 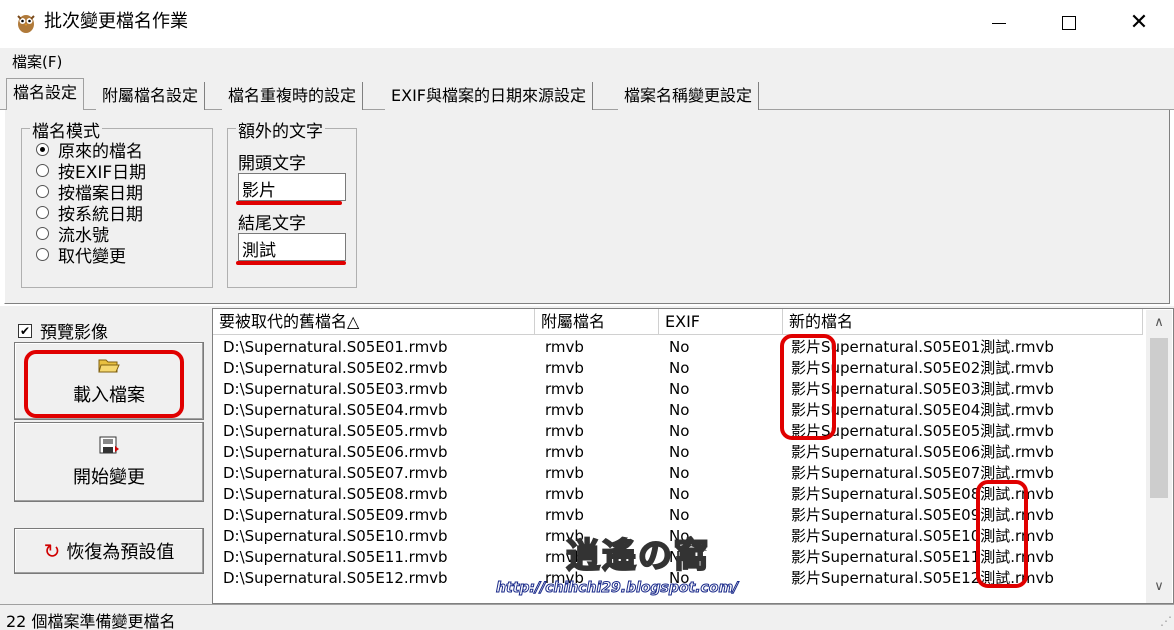 I want to click on restore-defaults-button: ↻ 恢復為預設值, so click(x=109, y=551).